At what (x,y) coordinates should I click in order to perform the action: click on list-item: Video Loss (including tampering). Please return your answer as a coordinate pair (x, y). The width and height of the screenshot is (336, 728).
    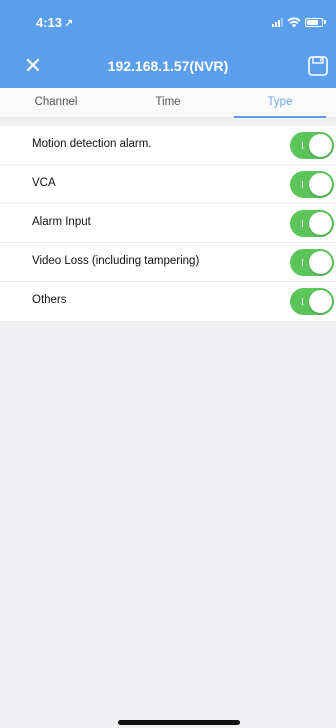
    Looking at the image, I should click on (168, 262).